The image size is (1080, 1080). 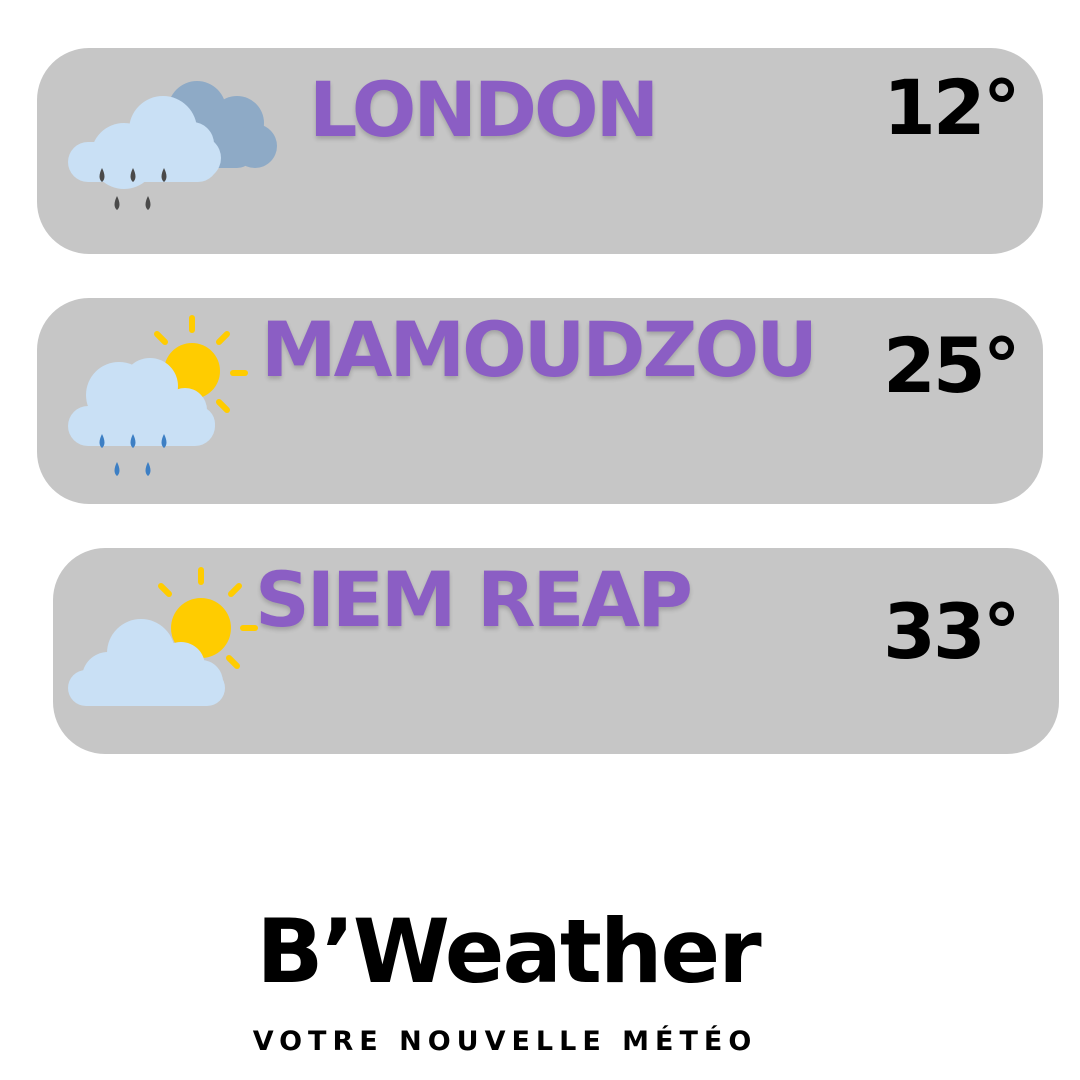 What do you see at coordinates (505, 1041) in the screenshot?
I see `brand-tagline: VOTRE NOUVELLE MÉTÉO` at bounding box center [505, 1041].